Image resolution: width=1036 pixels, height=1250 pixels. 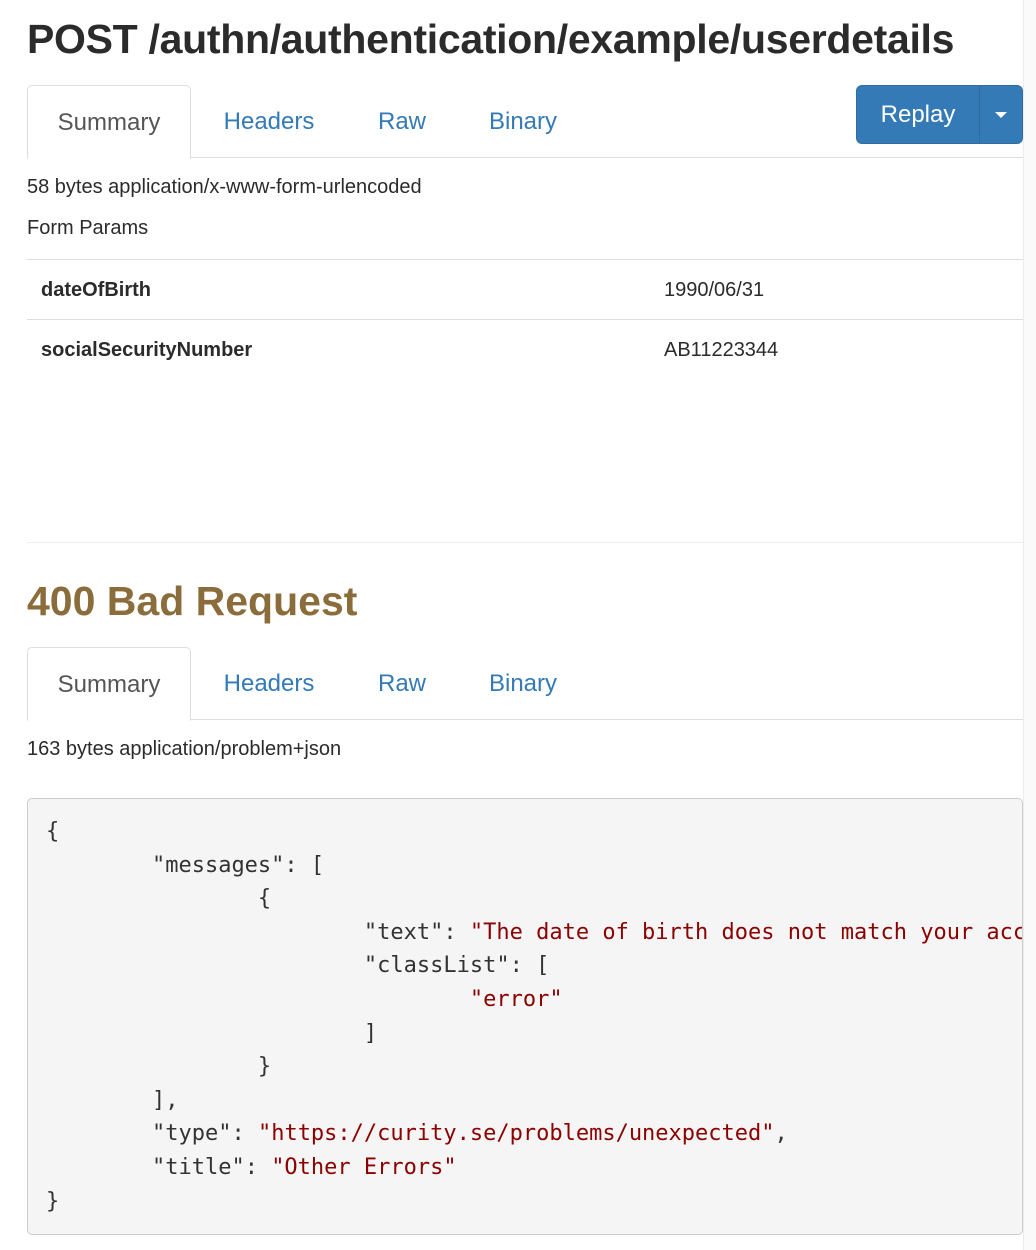 I want to click on section-divider, so click(x=525, y=542).